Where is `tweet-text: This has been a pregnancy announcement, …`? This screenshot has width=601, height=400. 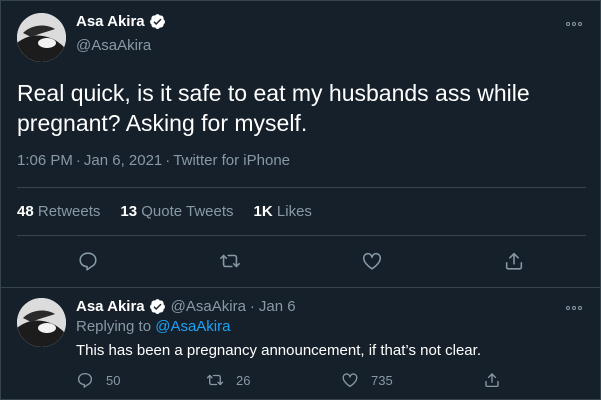
tweet-text: This has been a pregnancy announcement, … is located at coordinates (278, 350).